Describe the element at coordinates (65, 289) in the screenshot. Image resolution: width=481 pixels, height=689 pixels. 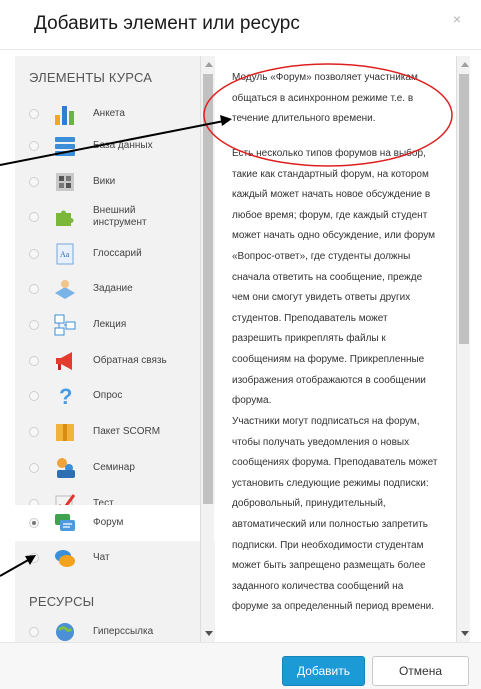
I see `assignment-icon` at that location.